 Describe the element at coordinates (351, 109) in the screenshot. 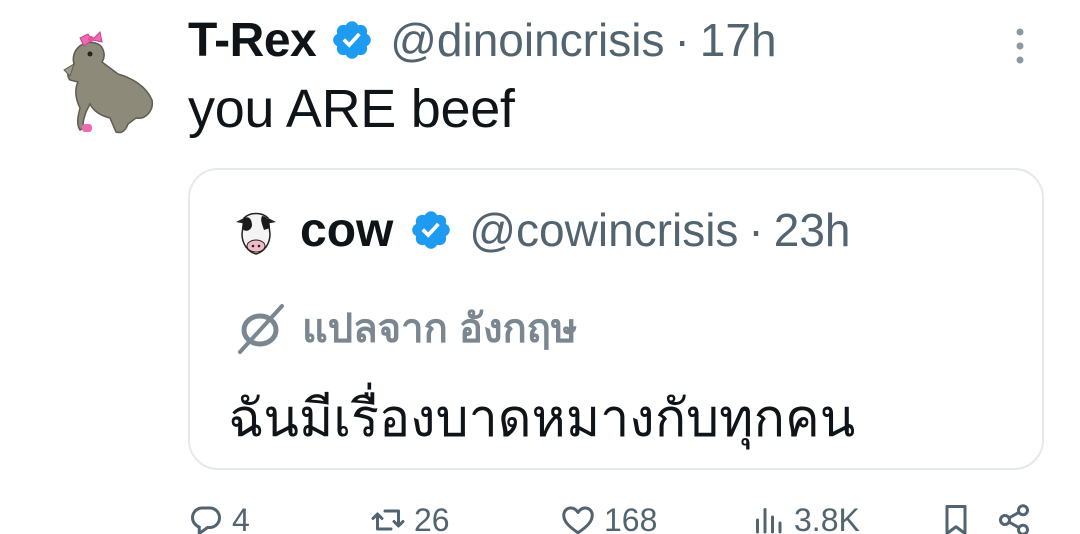

I see `tweet-text: you ARE beef` at that location.